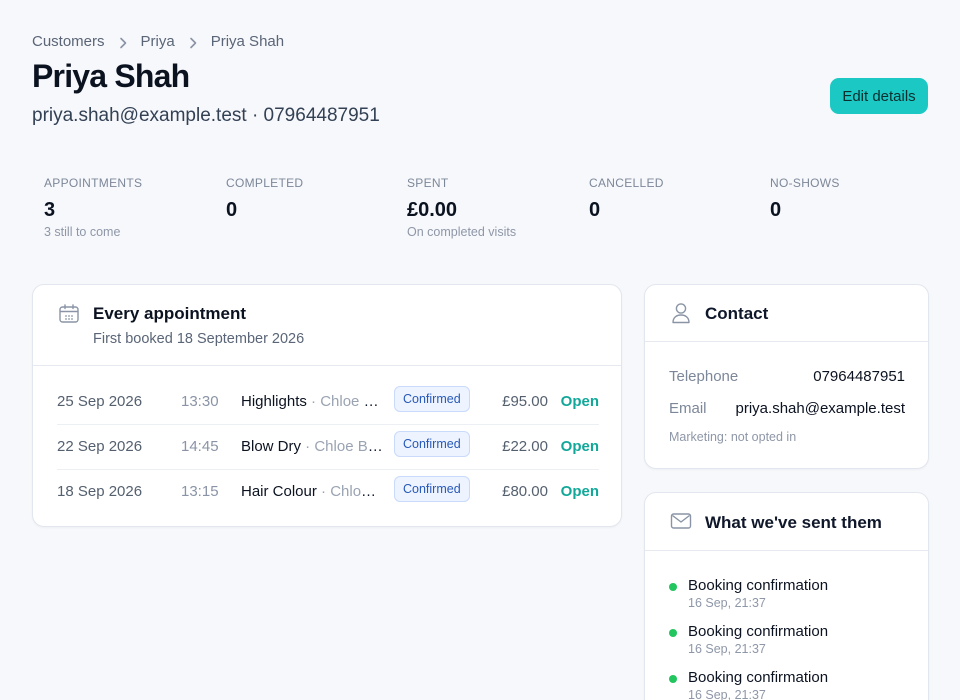 This screenshot has width=960, height=700. I want to click on contact-title: Contact, so click(737, 313).